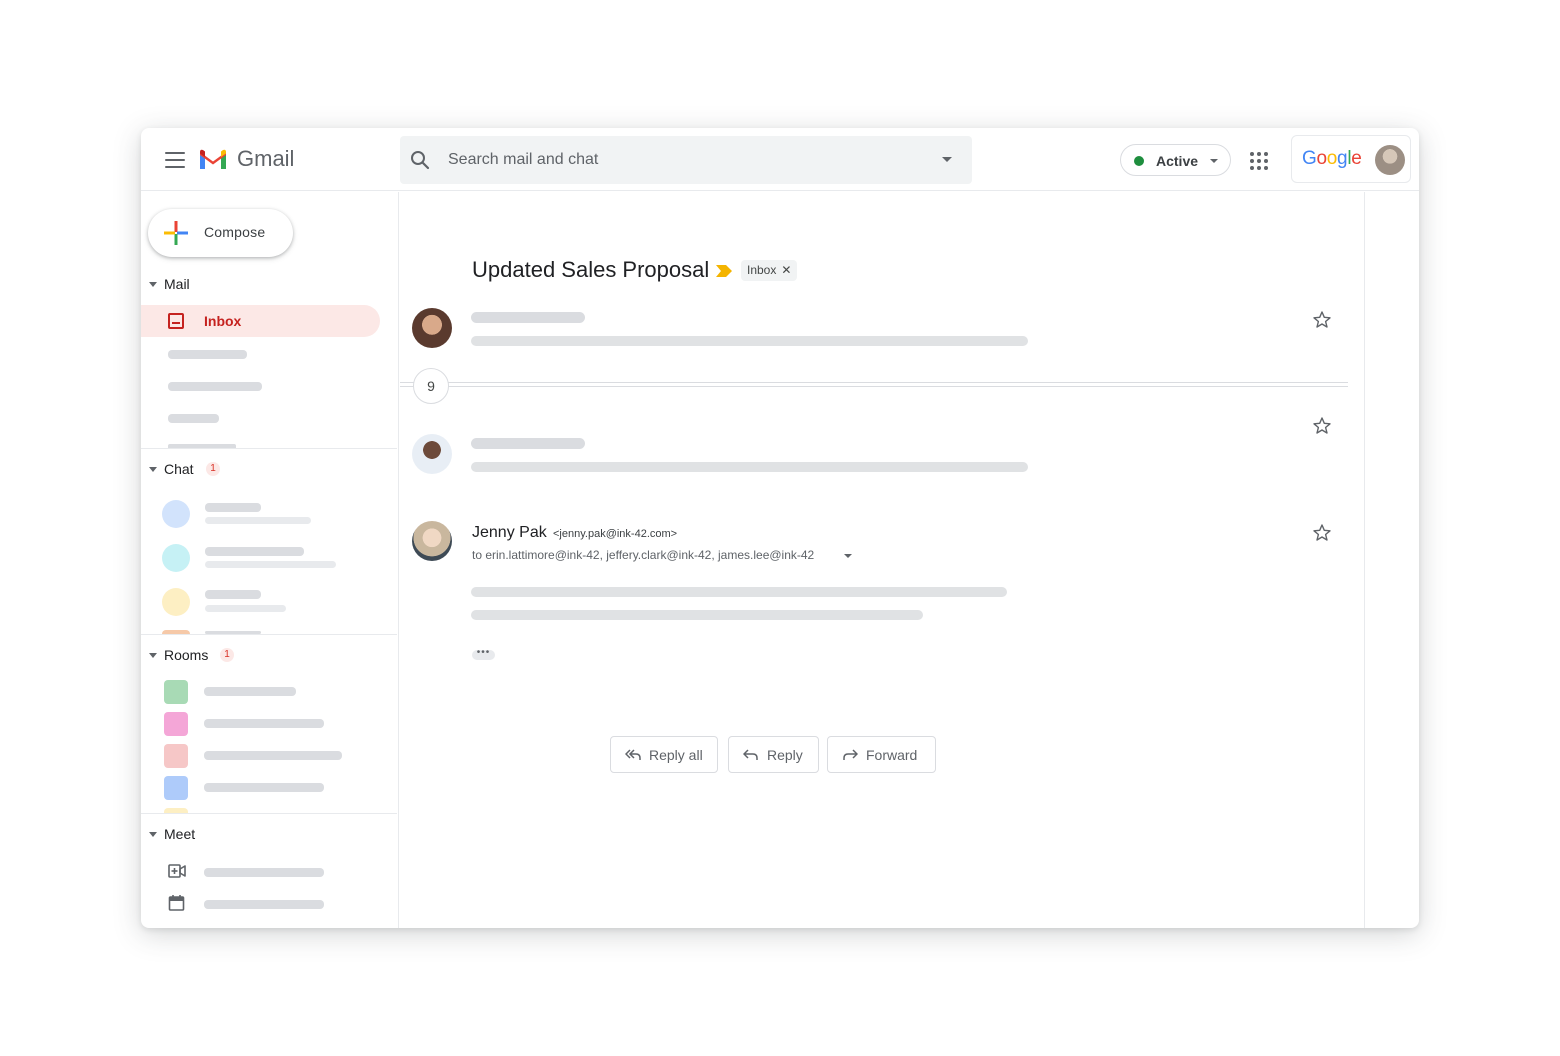 The image size is (1560, 1056). I want to click on search-icon, so click(420, 160).